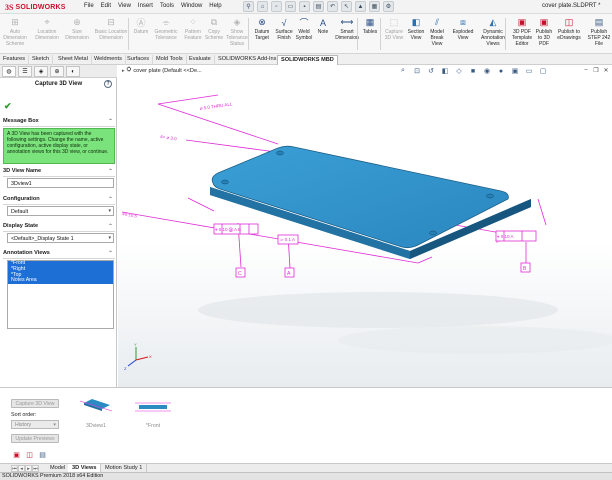  I want to click on menu-edit: Edit, so click(106, 6).